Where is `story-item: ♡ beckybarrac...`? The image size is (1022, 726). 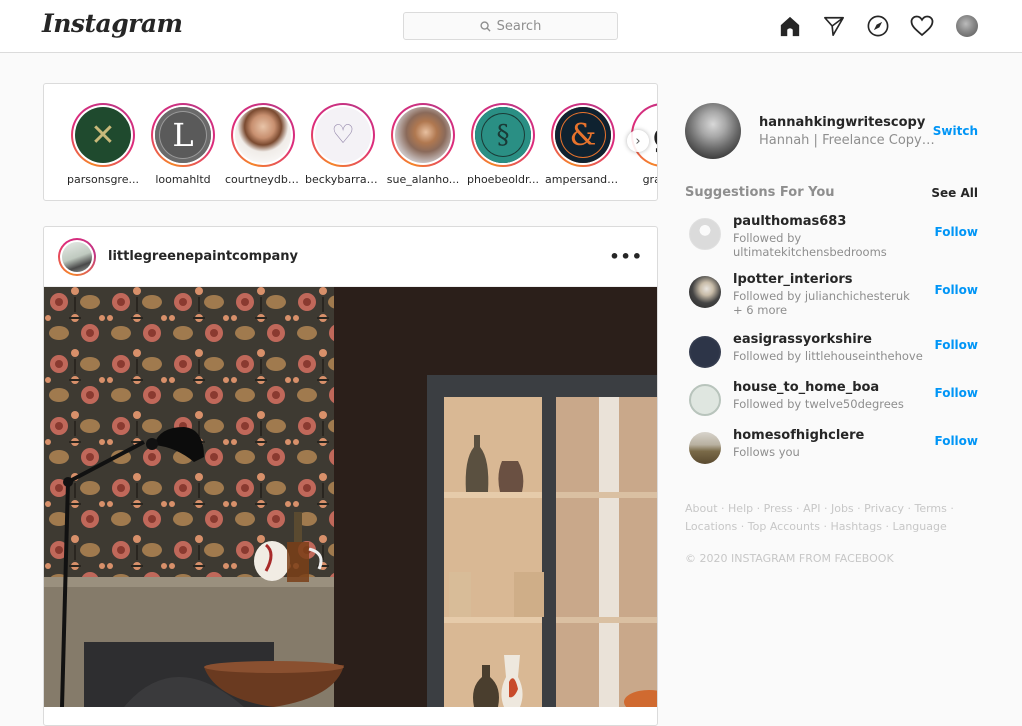
story-item: ♡ beckybarrac... is located at coordinates (343, 144).